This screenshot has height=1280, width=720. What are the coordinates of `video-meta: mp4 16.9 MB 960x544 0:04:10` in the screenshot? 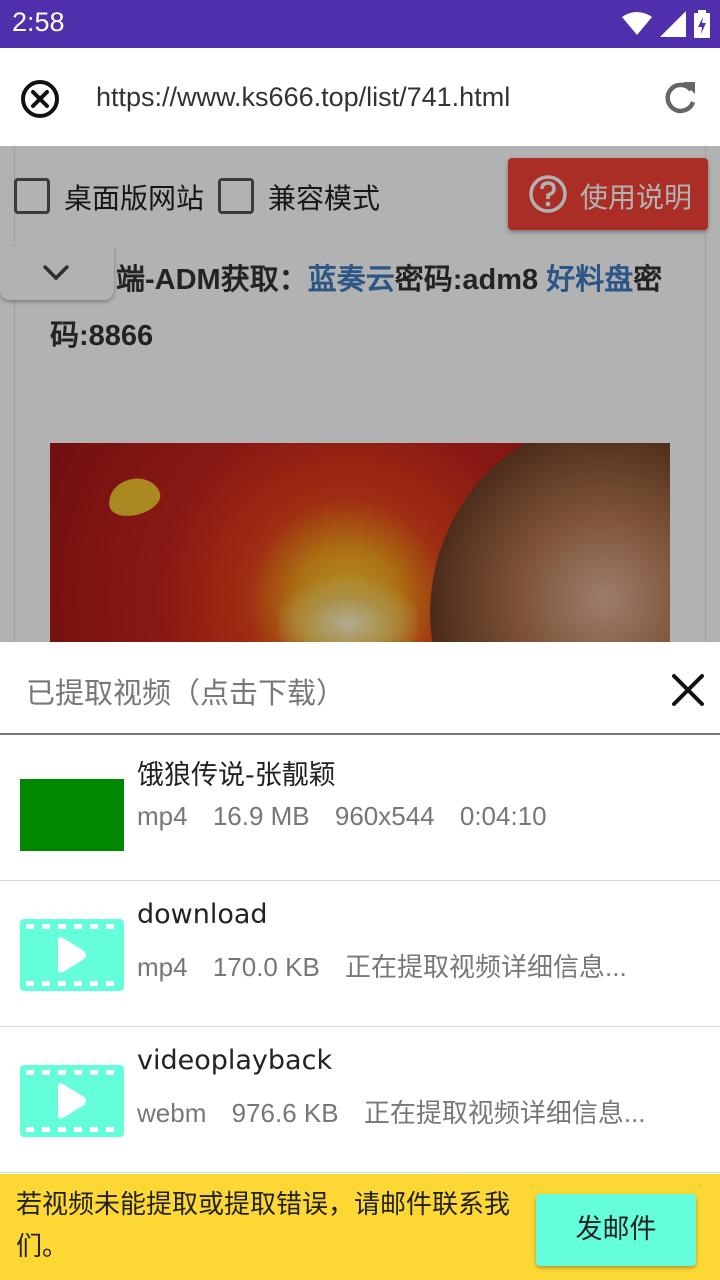 It's located at (351, 816).